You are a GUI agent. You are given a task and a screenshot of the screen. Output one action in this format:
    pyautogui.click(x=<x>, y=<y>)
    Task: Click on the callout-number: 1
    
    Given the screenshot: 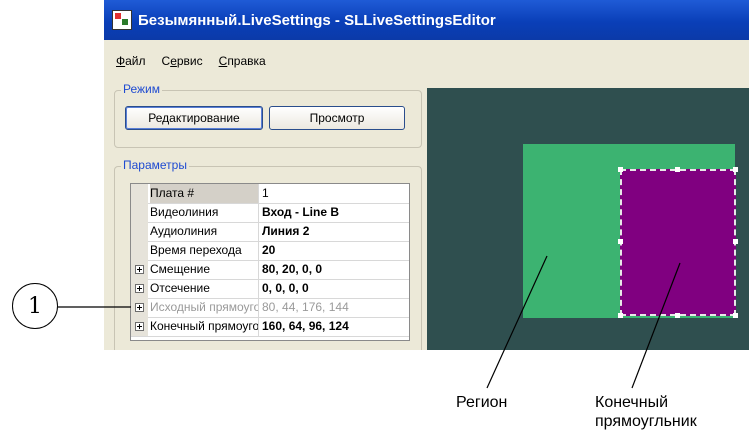 What is the action you would take?
    pyautogui.click(x=35, y=306)
    